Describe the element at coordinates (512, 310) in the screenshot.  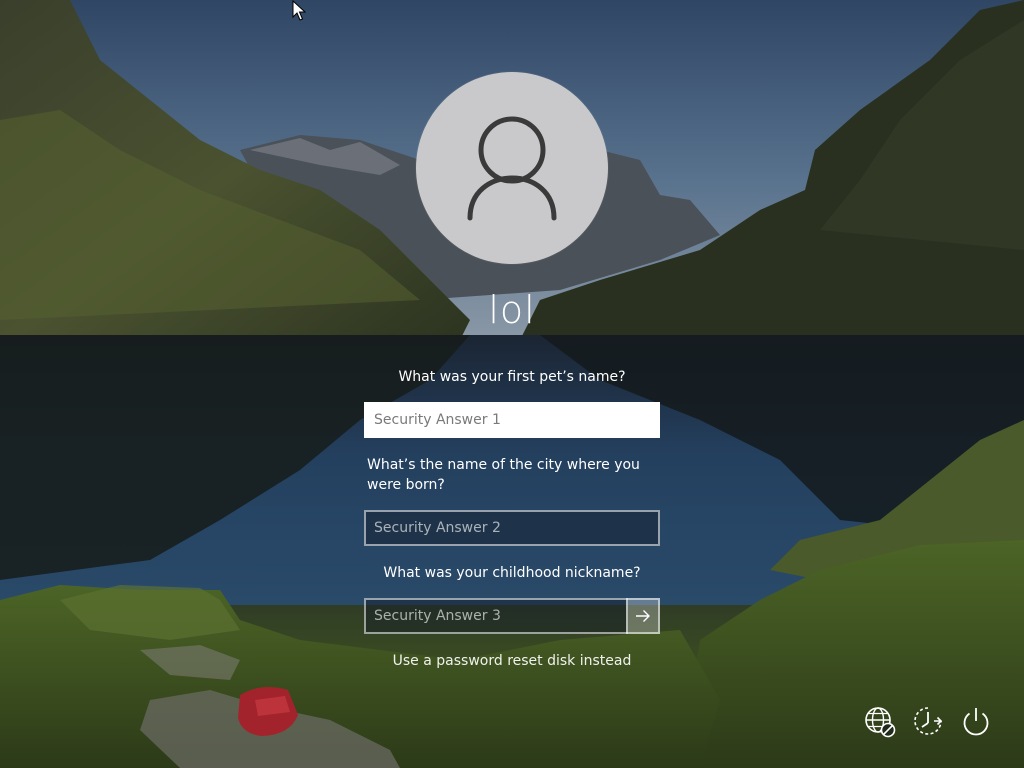
I see `username: lol` at that location.